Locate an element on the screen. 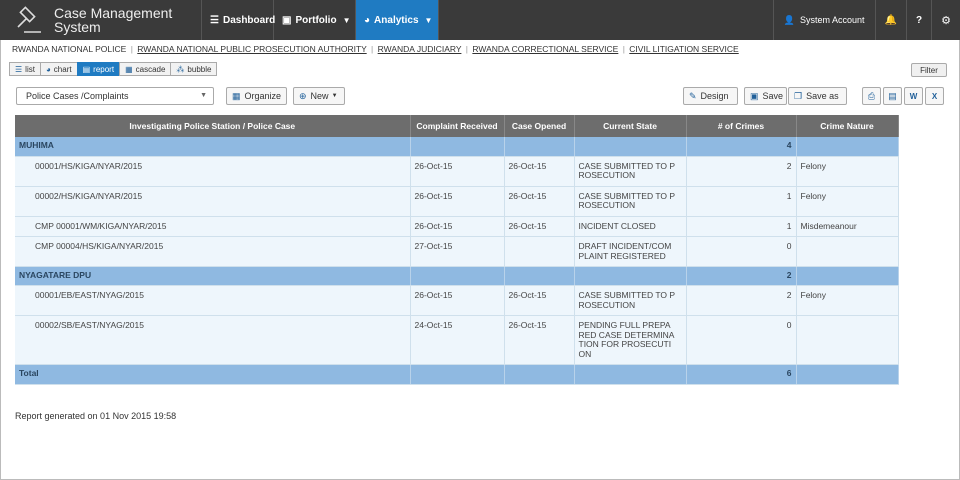 The height and width of the screenshot is (480, 960). bell-icon: 🔔 is located at coordinates (891, 20).